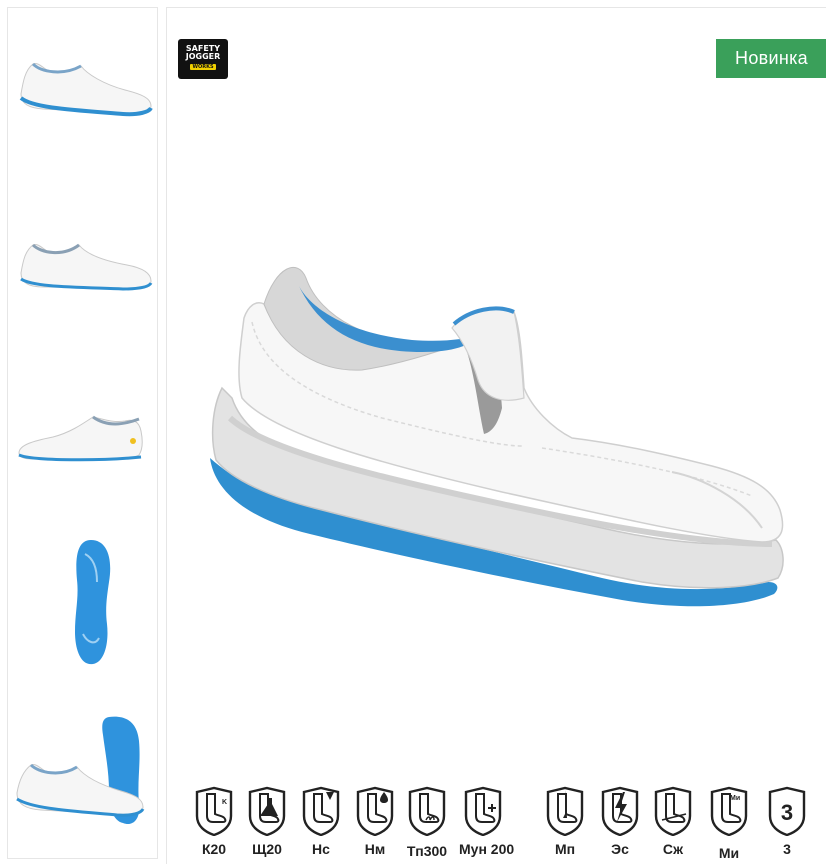 The height and width of the screenshot is (866, 826). What do you see at coordinates (321, 849) in the screenshot?
I see `cert-label: Нс` at bounding box center [321, 849].